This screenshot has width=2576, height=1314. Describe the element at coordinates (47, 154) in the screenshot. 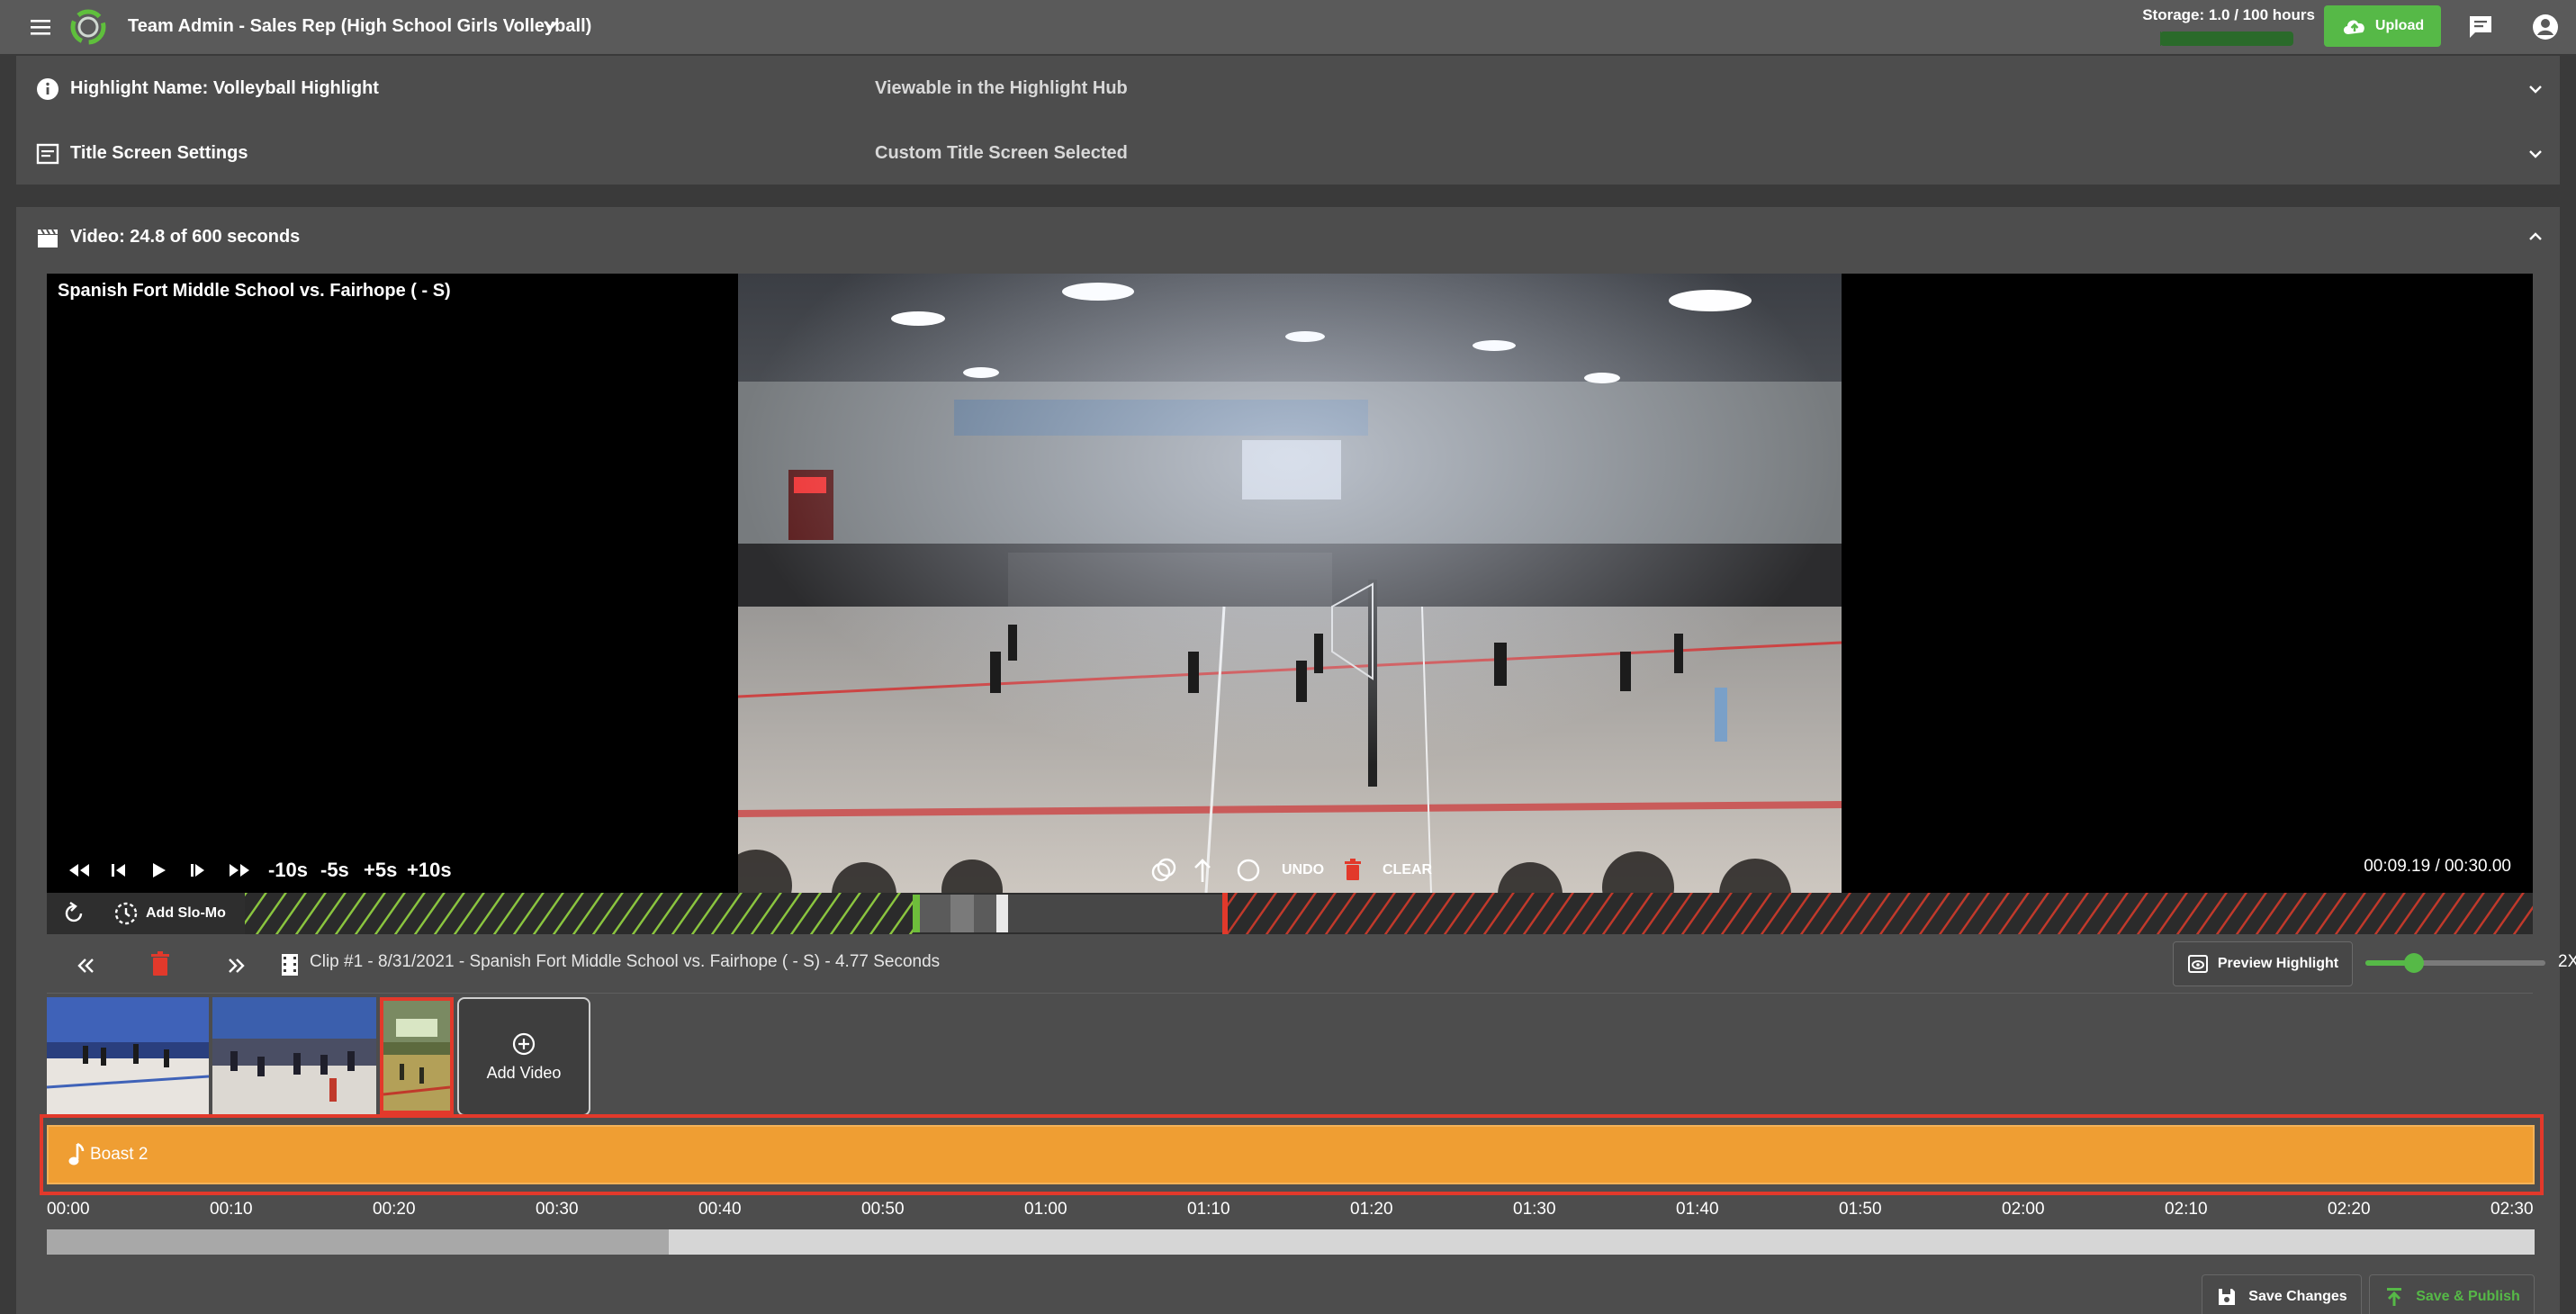

I see `title-screen-icon` at that location.